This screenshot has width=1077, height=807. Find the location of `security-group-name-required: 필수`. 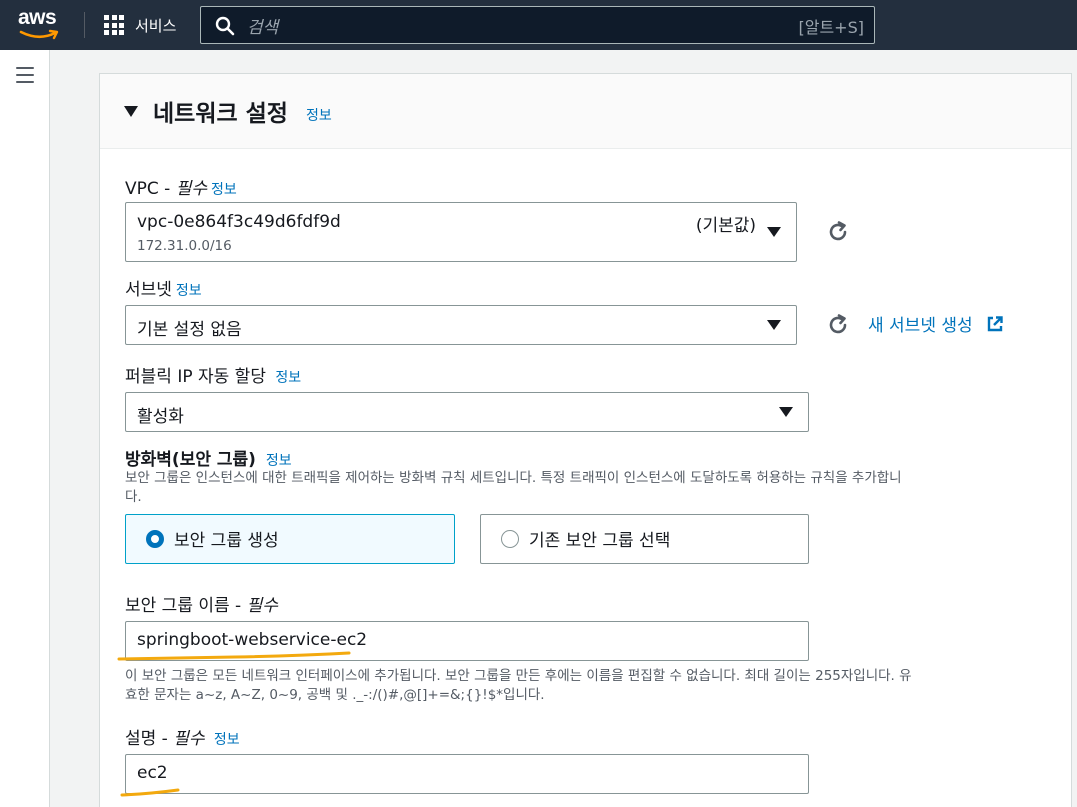

security-group-name-required: 필수 is located at coordinates (262, 606).